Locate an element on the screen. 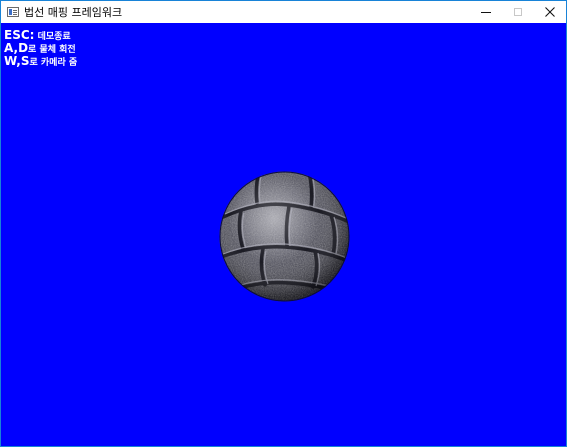 This screenshot has height=447, width=567. window-controls is located at coordinates (518, 12).